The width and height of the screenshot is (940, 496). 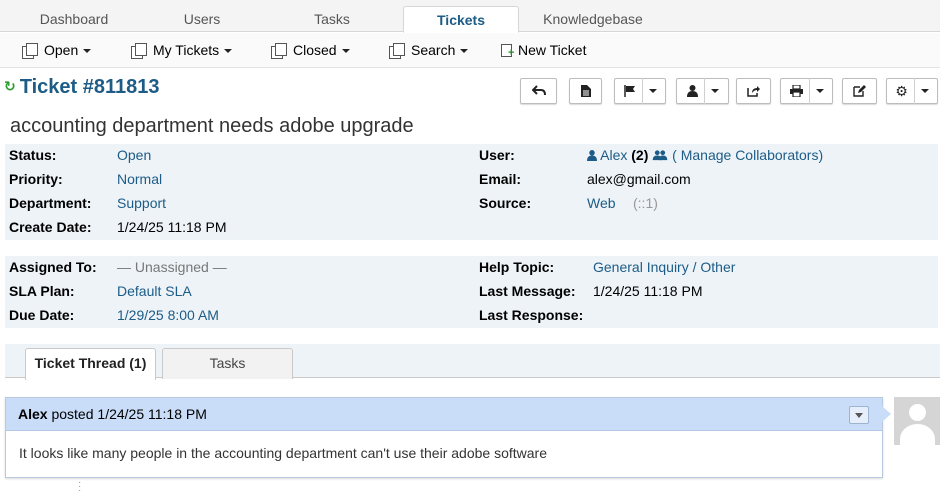 I want to click on search-menu: Search, so click(x=429, y=50).